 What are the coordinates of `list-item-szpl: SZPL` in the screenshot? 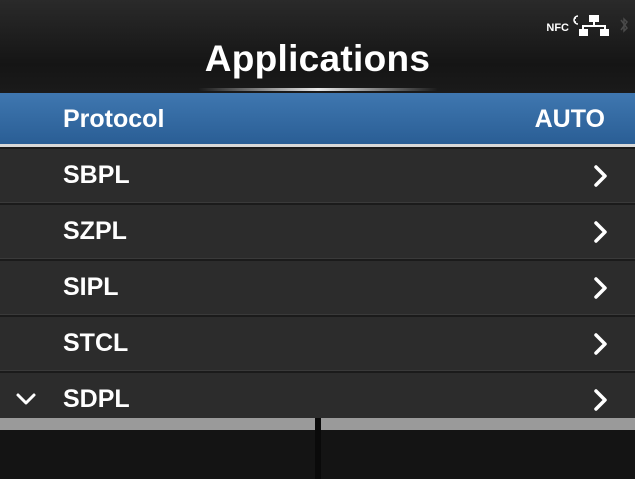 It's located at (317, 232).